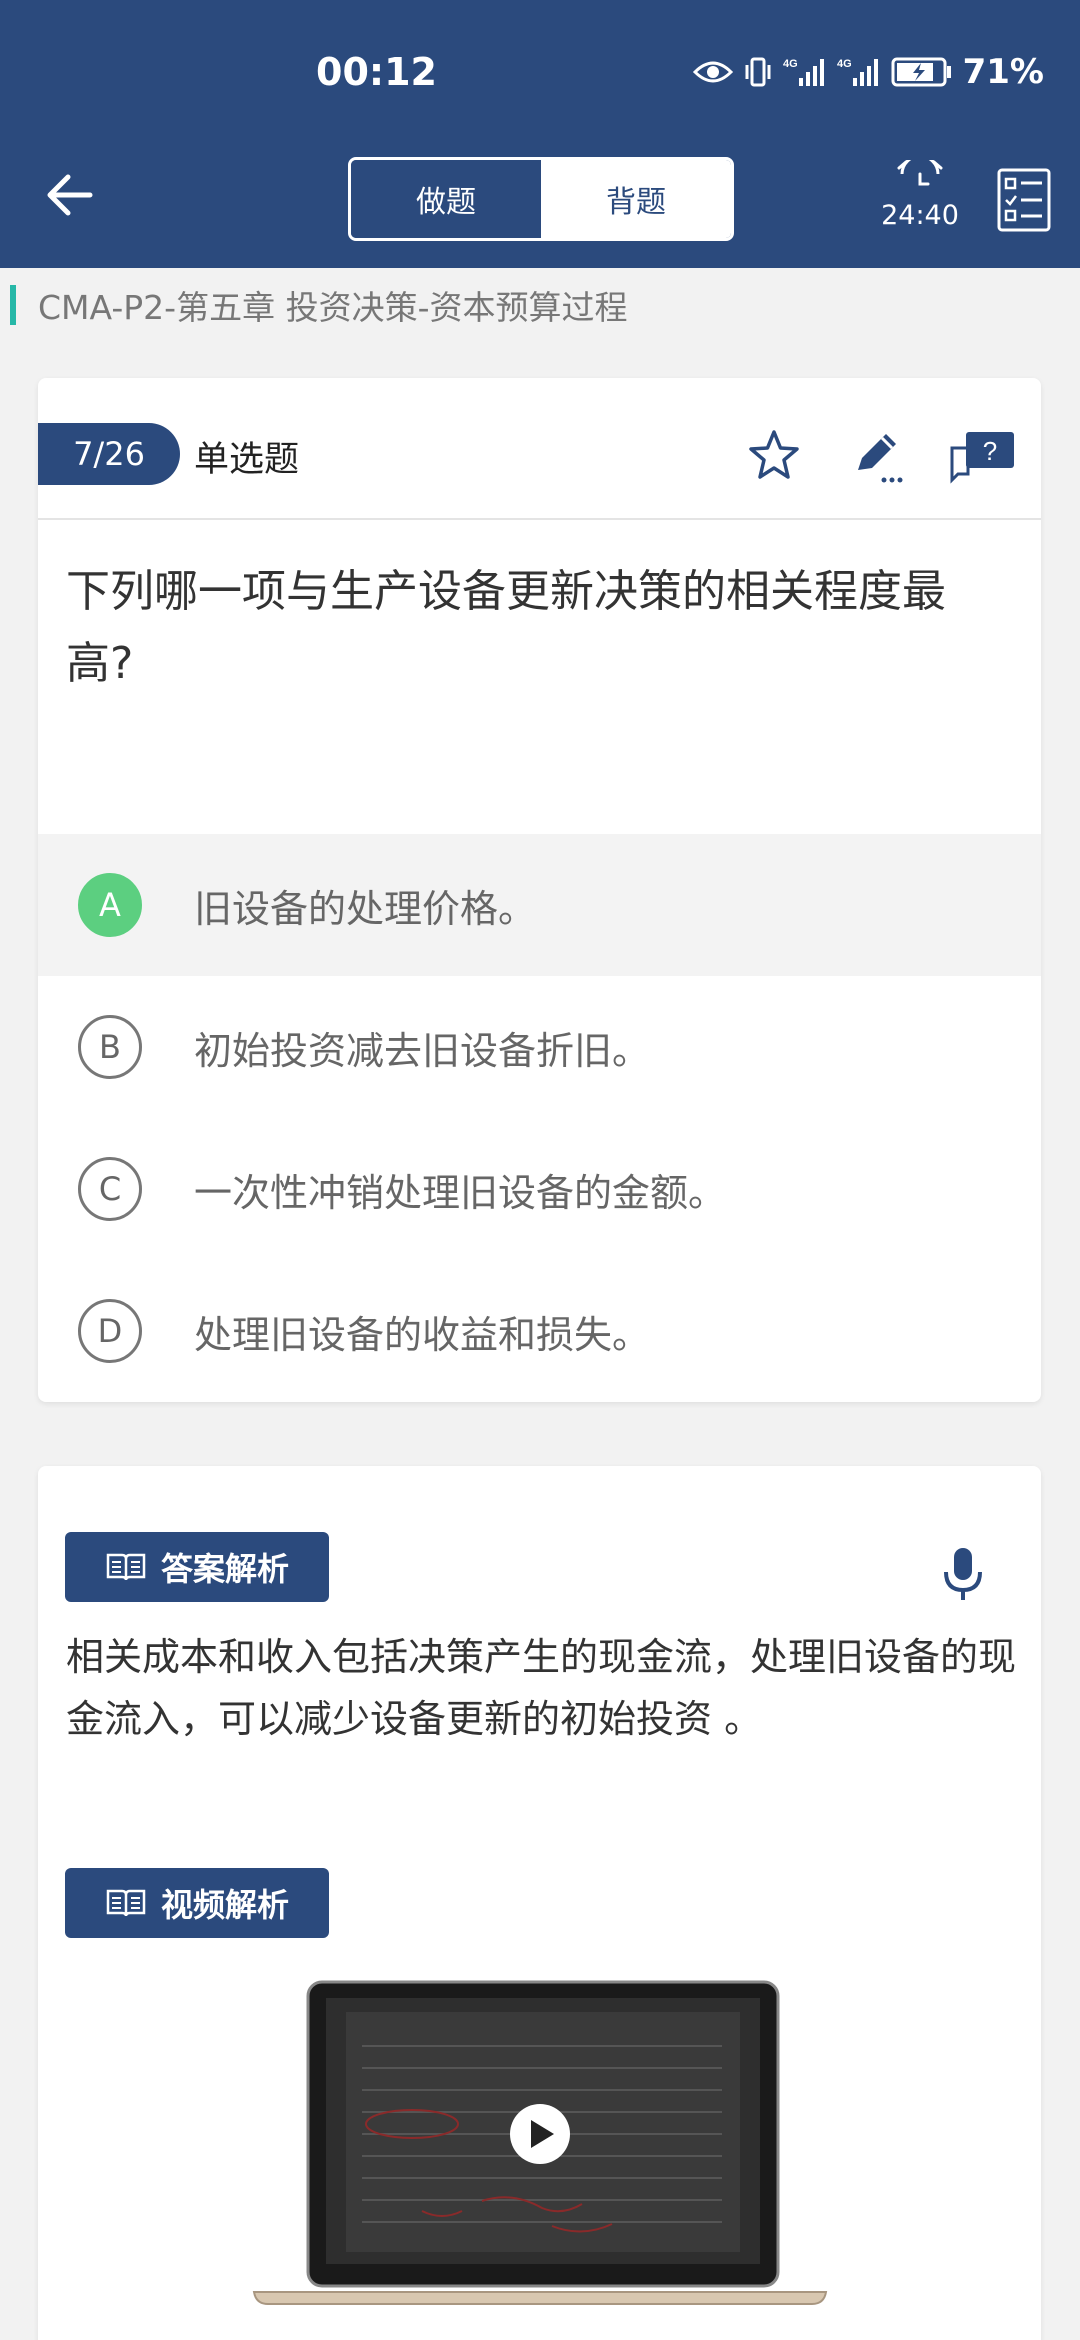 Image resolution: width=1080 pixels, height=2340 pixels. Describe the element at coordinates (13, 305) in the screenshot. I see `breadcrumb-accent-bar` at that location.